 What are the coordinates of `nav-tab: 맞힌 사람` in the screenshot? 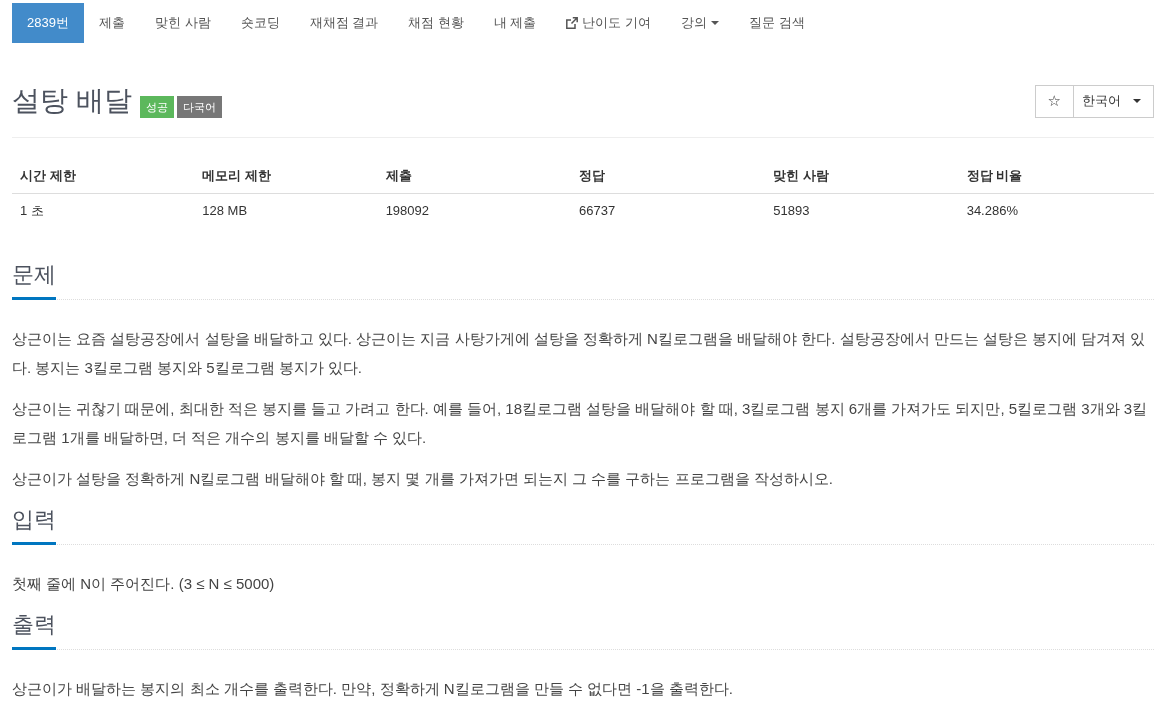 It's located at (182, 23).